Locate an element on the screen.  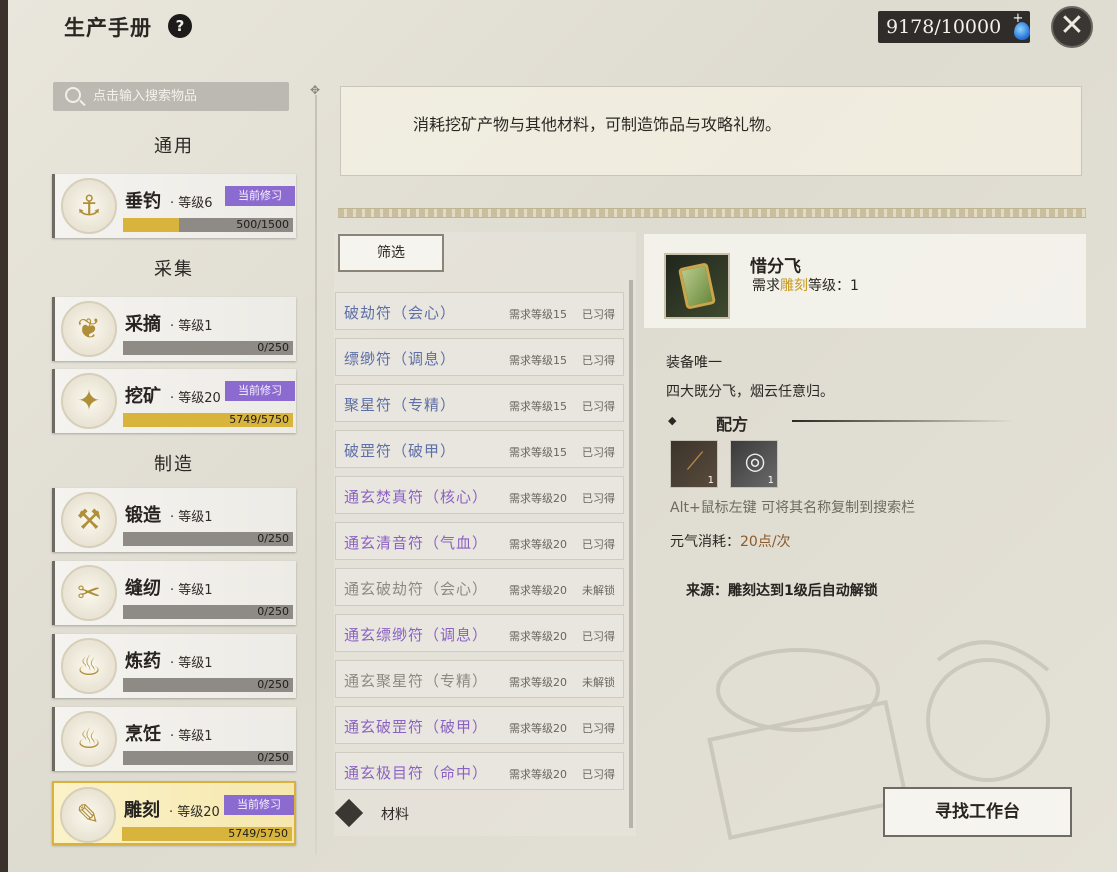
skill-card-fishing: ⚓ 垂钓 · 等级6 当前修习 500/1500 is located at coordinates (174, 206).